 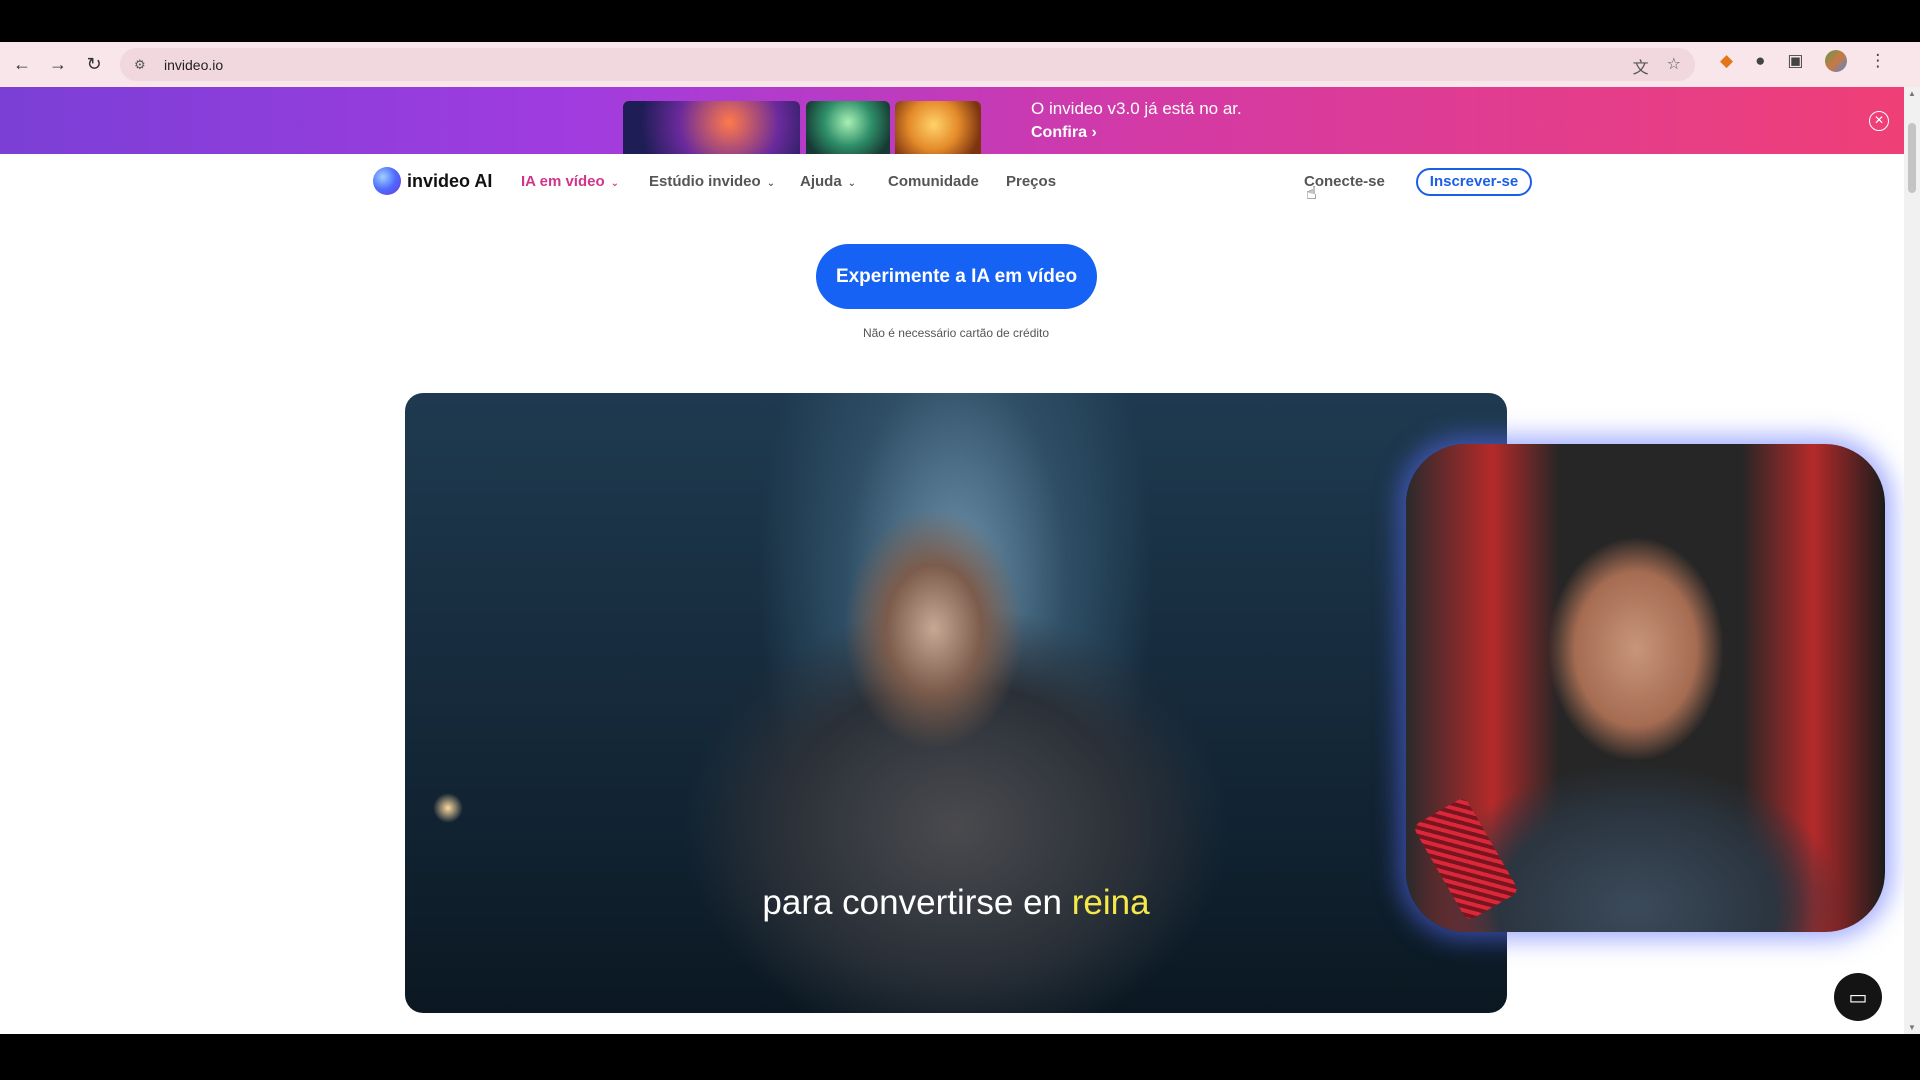 I want to click on video-caption: para convertirse en reina, so click(x=956, y=903).